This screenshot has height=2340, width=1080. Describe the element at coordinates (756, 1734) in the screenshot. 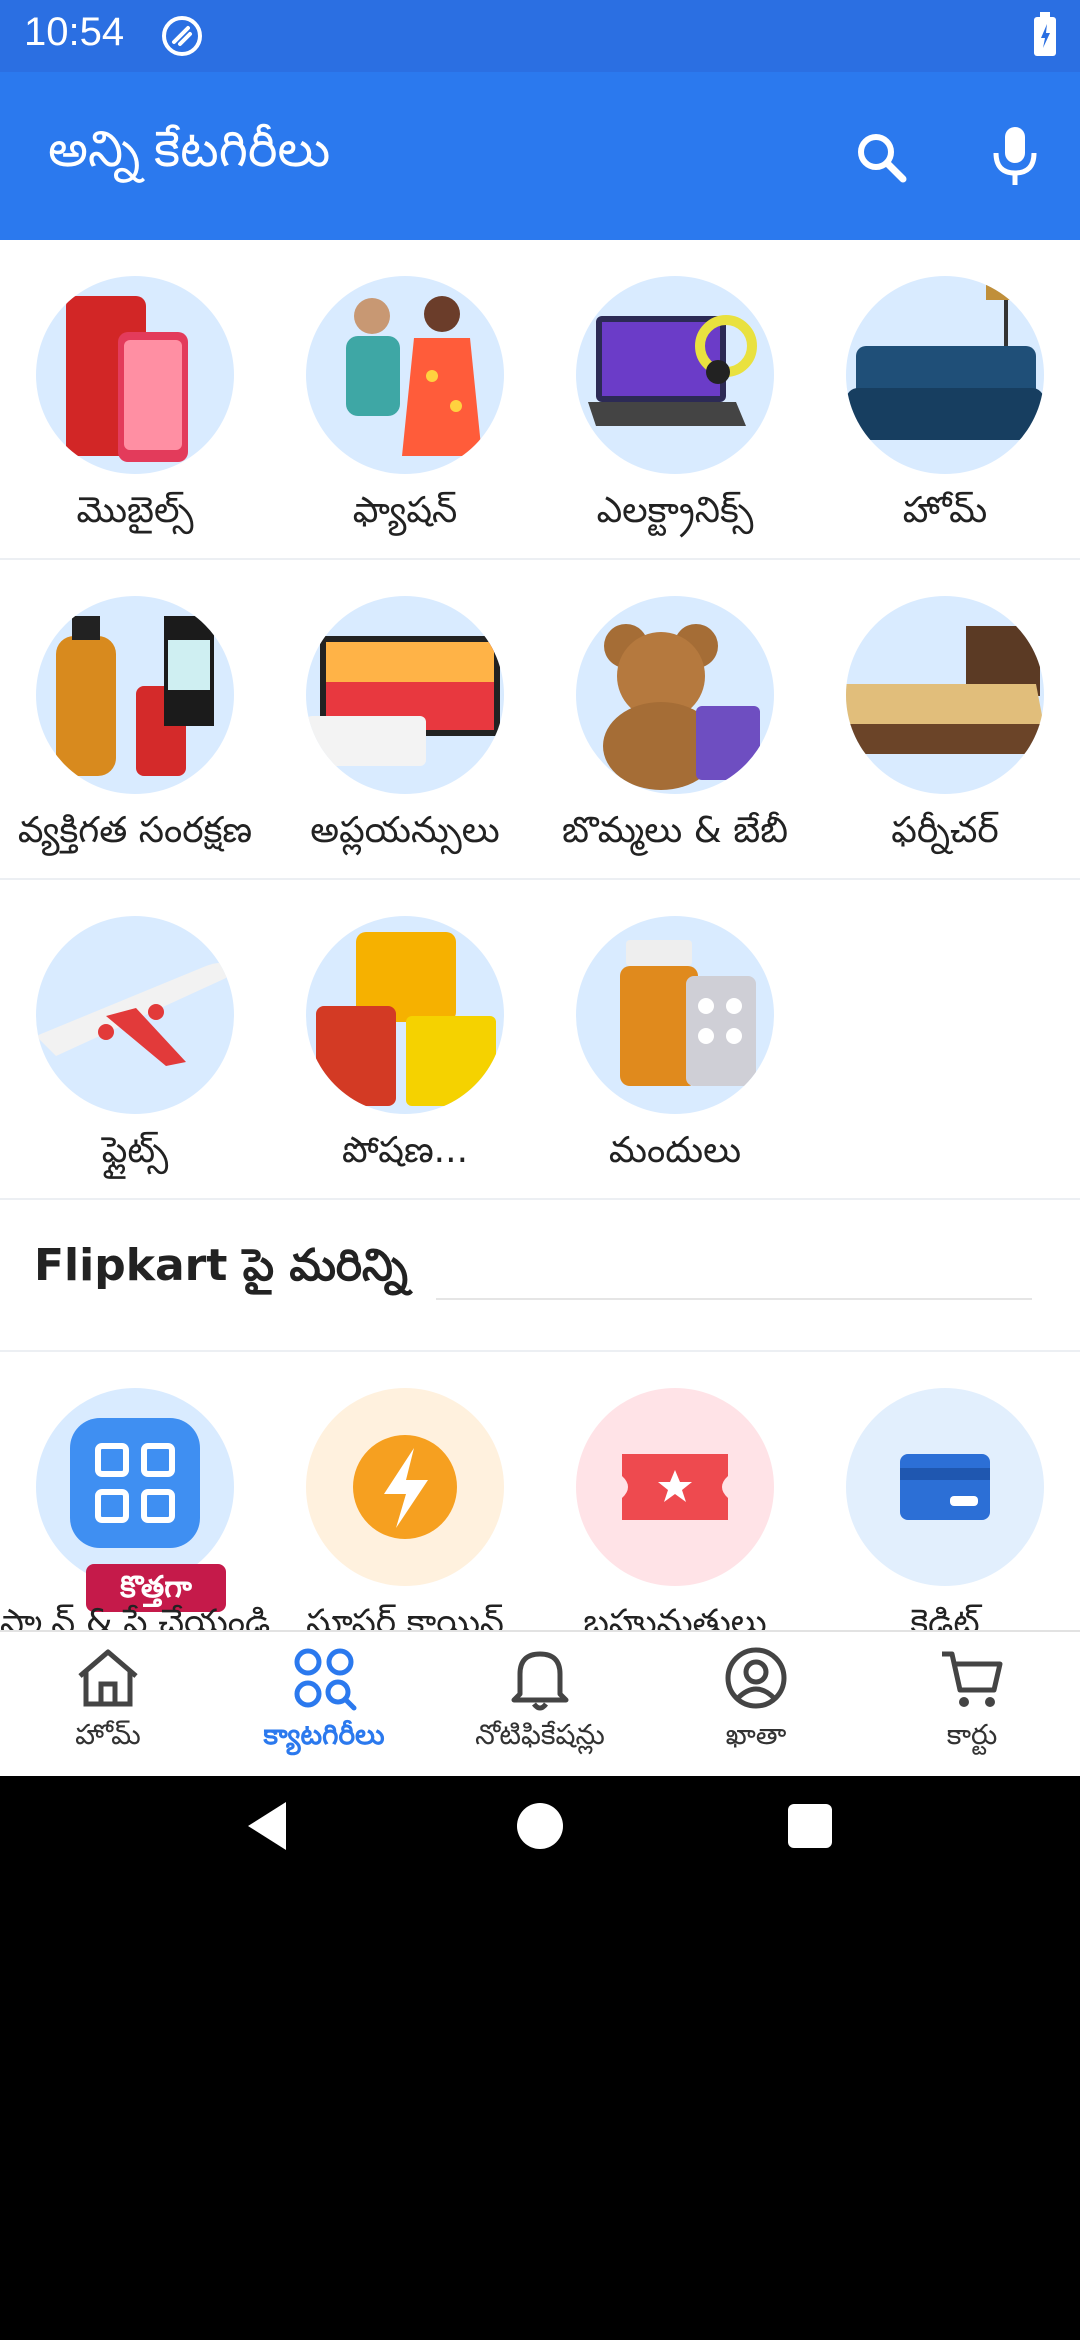

I see `nav-label: ఖాతా` at that location.